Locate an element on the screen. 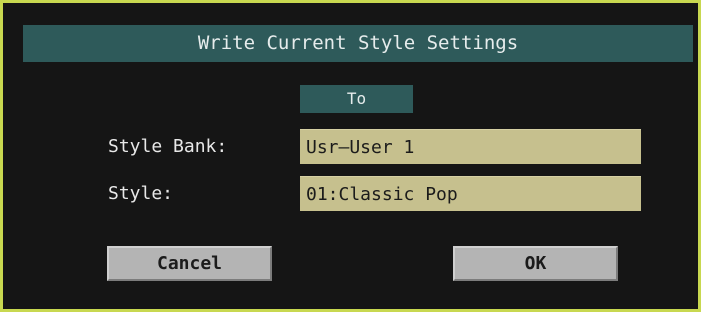 The height and width of the screenshot is (312, 701). ok-button: OK is located at coordinates (535, 263).